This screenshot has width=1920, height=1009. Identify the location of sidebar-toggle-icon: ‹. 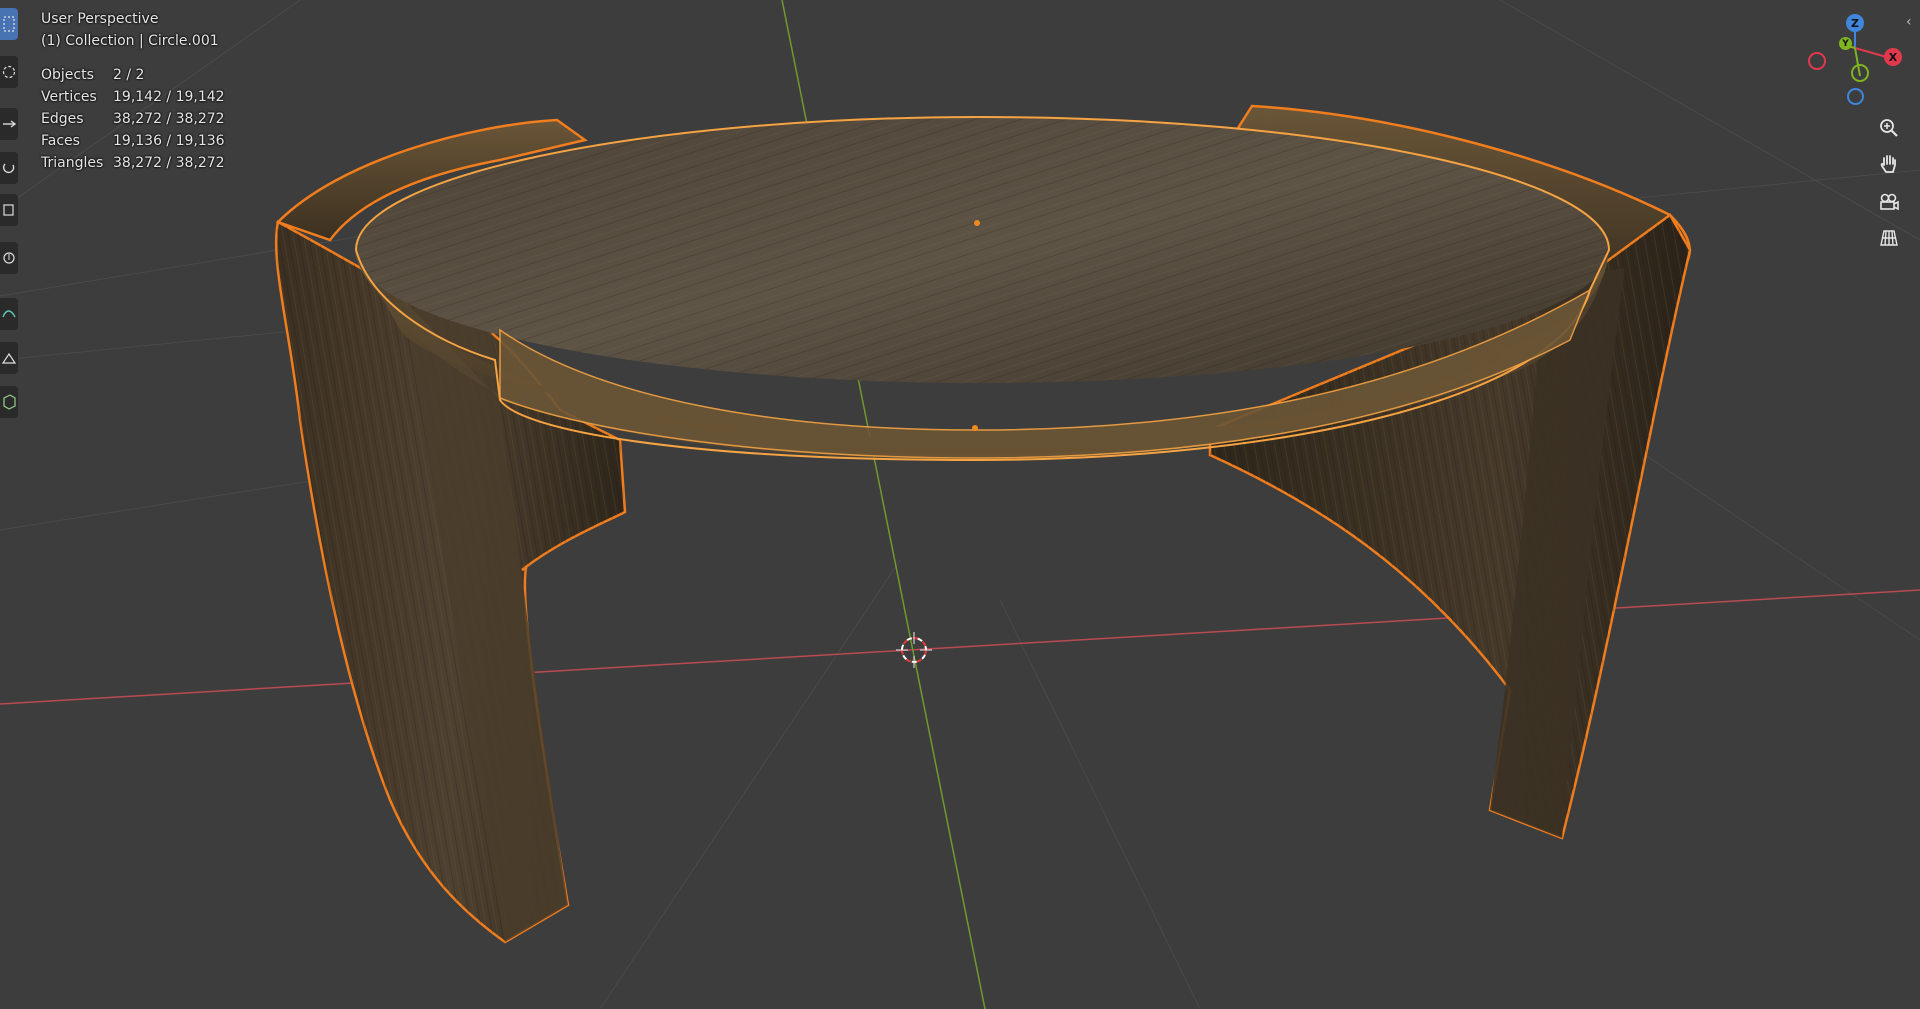
(1909, 22).